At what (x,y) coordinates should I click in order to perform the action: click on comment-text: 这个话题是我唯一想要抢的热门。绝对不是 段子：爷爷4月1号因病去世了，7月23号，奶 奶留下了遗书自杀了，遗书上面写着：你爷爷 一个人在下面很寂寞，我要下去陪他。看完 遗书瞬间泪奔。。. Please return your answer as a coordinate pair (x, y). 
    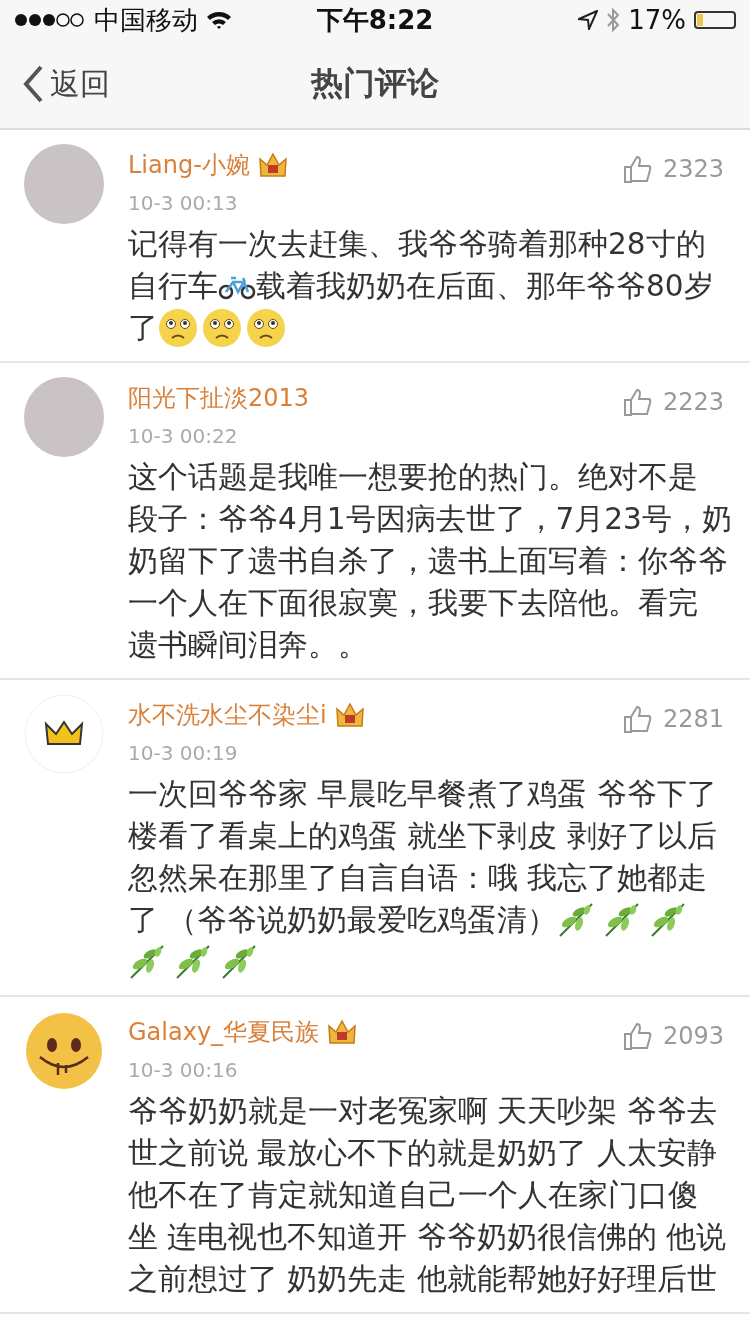
    Looking at the image, I should click on (430, 561).